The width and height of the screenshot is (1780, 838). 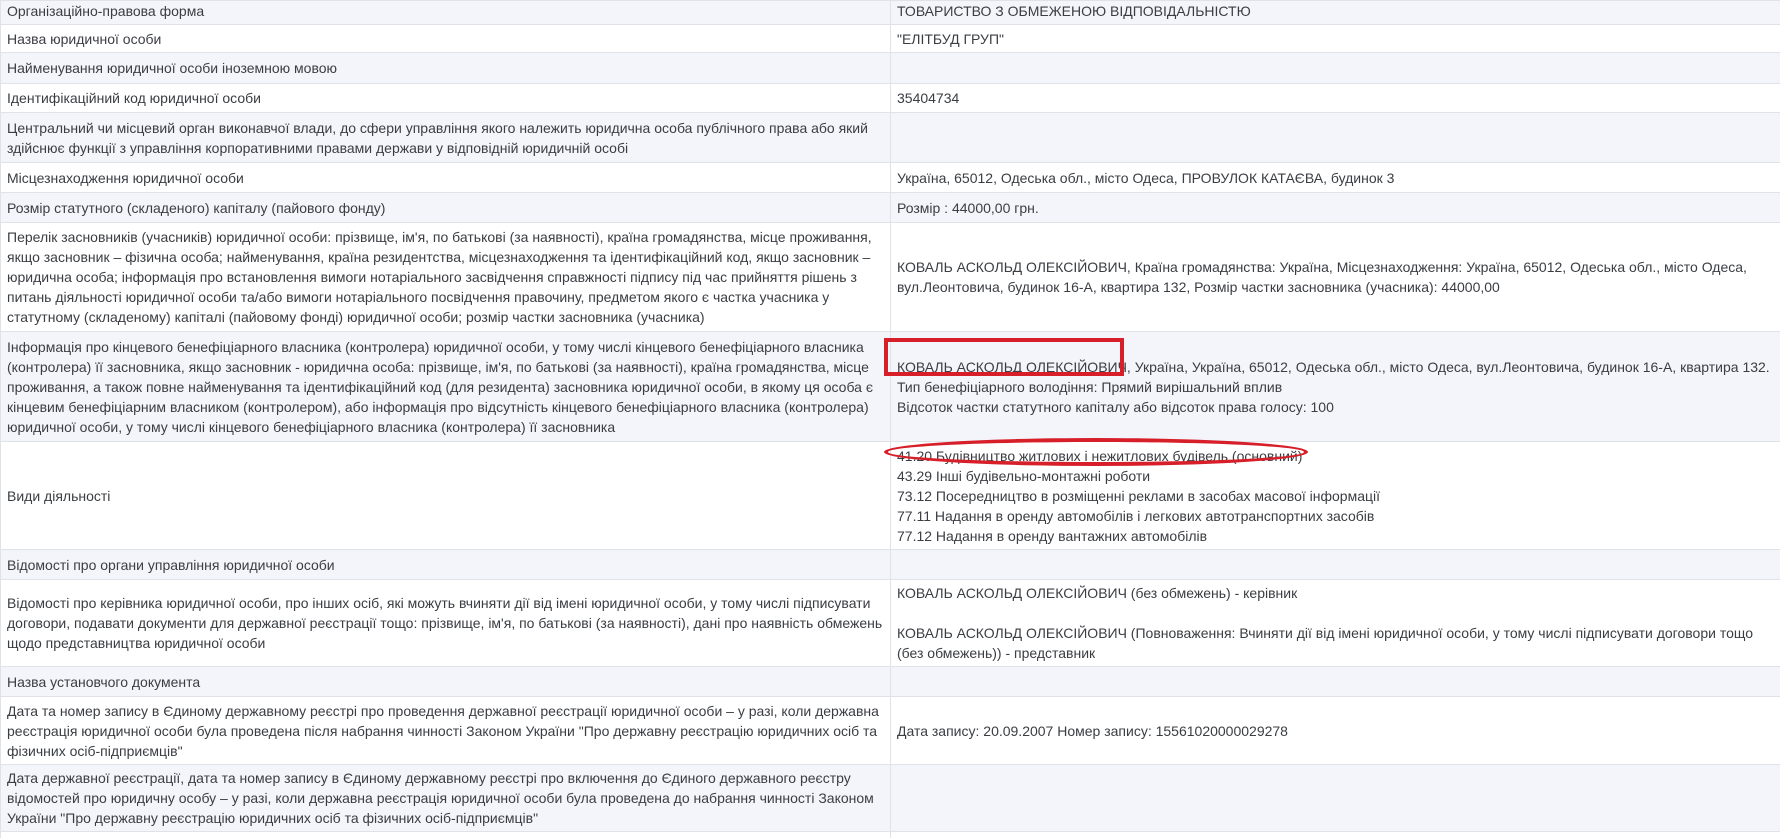 What do you see at coordinates (445, 12) in the screenshot?
I see `field-label: Організаційно-правова форма` at bounding box center [445, 12].